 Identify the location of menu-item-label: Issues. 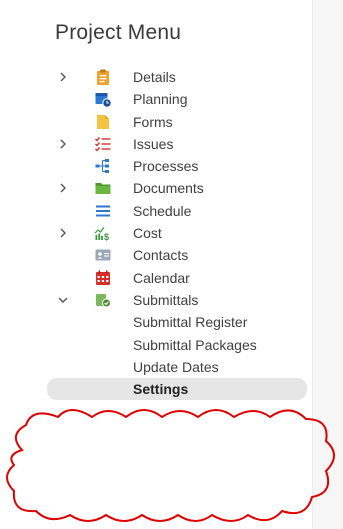
(153, 143).